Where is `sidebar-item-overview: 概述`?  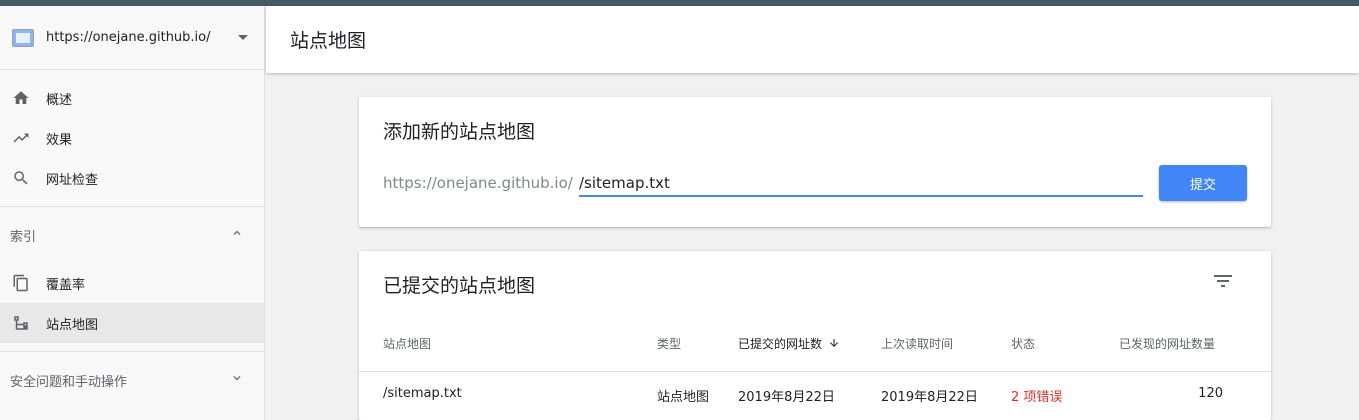 sidebar-item-overview: 概述 is located at coordinates (132, 98).